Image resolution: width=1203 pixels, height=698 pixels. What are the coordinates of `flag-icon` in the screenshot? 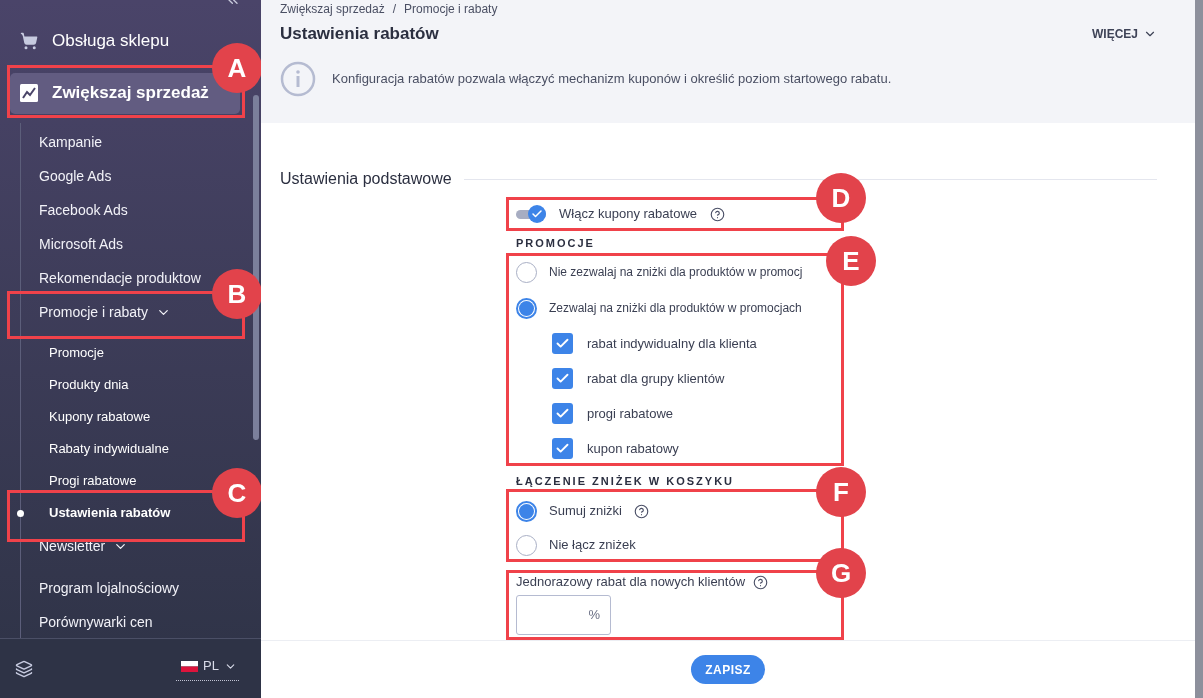 It's located at (190, 666).